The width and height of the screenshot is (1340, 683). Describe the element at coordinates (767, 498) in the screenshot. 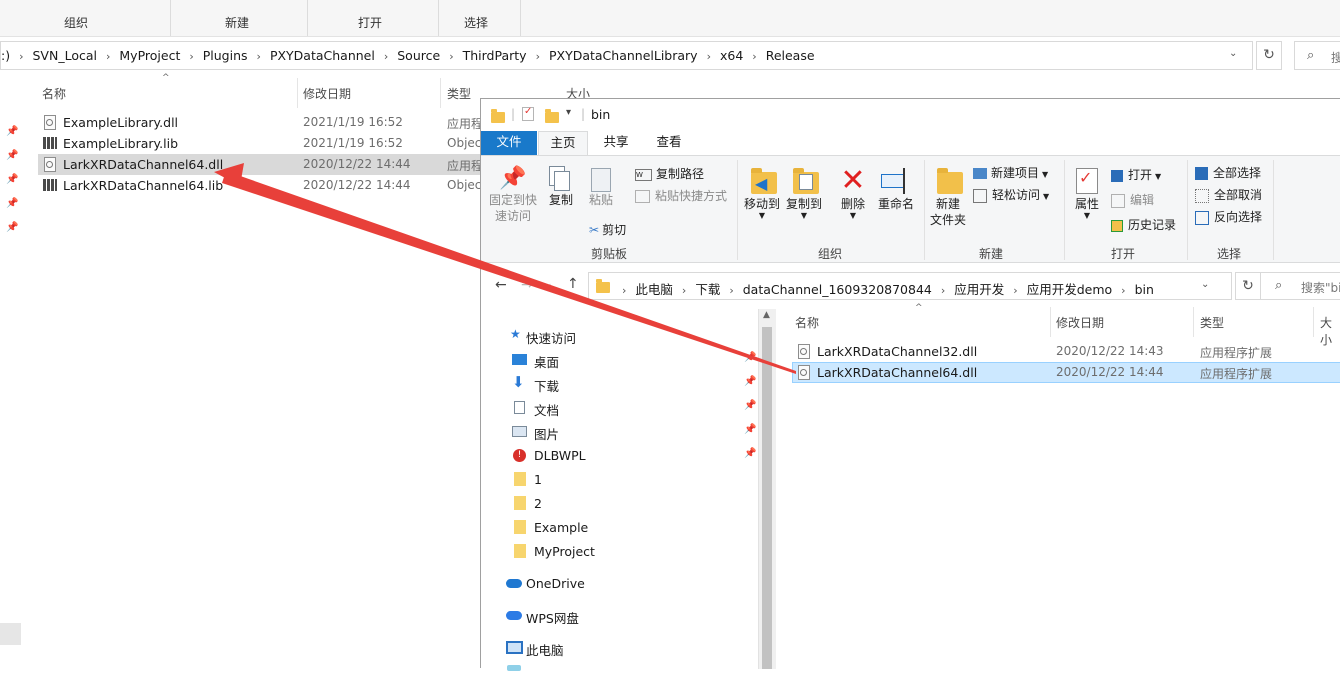

I see `scrollbar-thumb` at that location.